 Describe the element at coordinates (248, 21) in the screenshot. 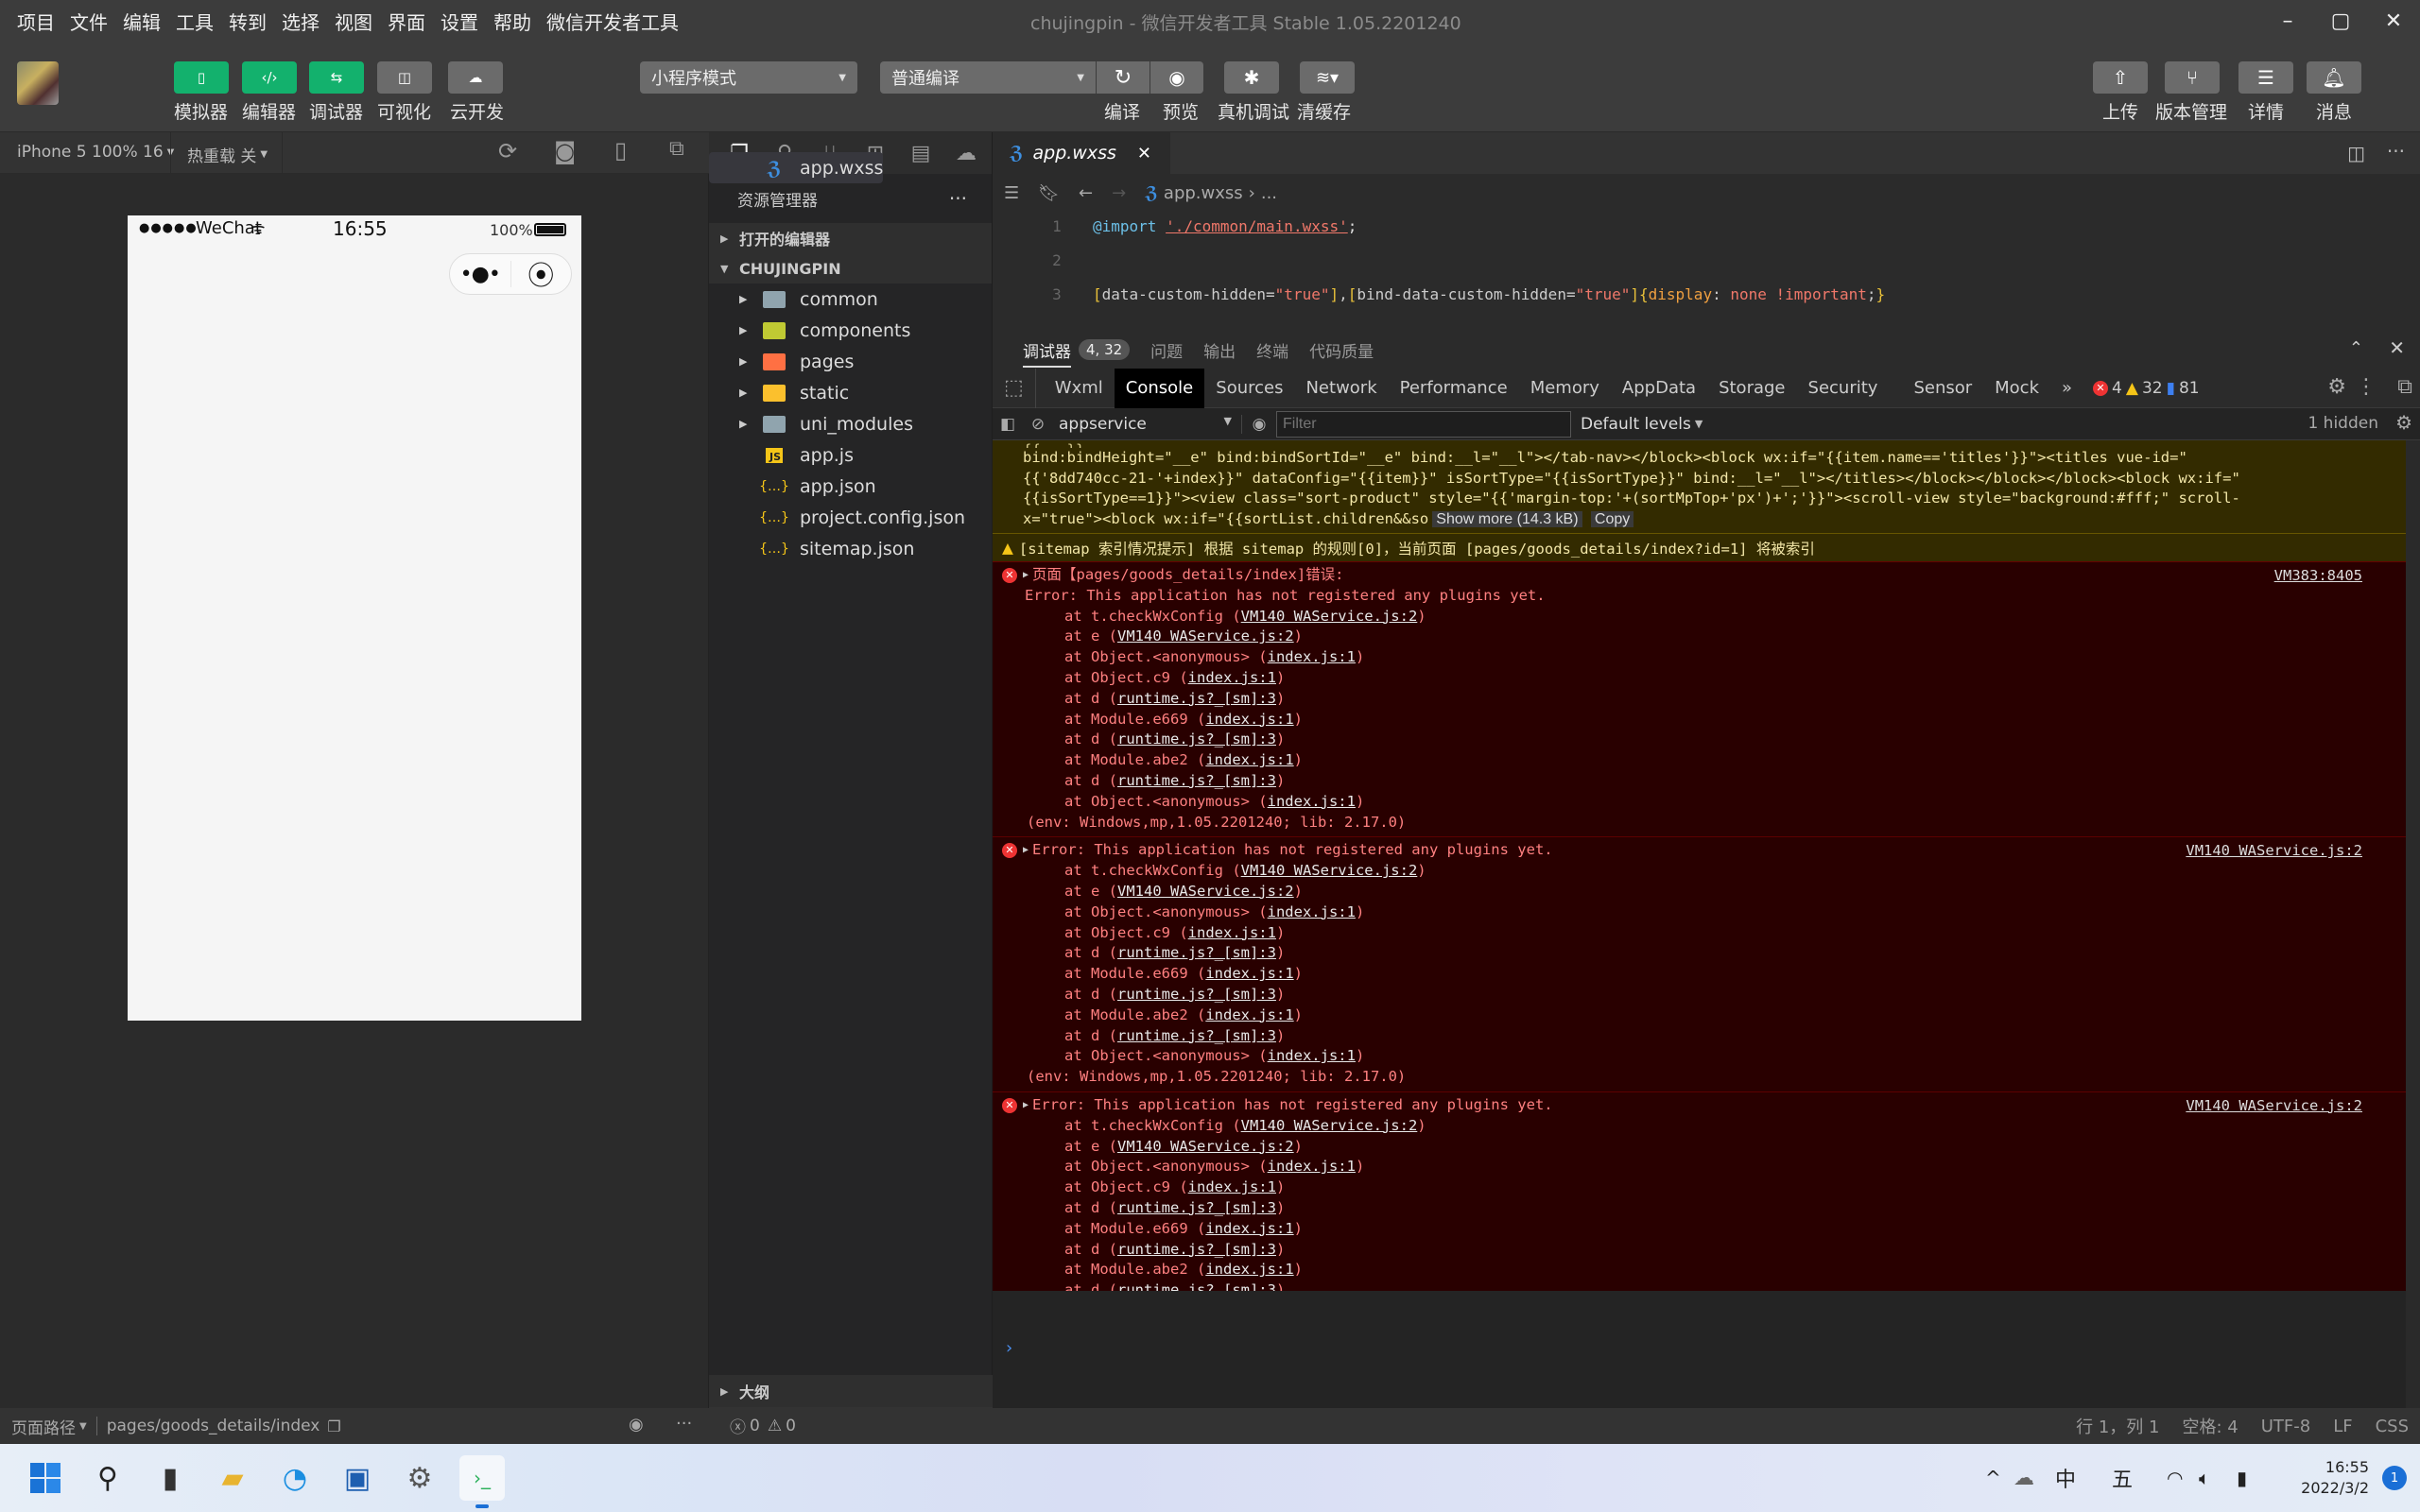

I see `menu-goto: 转到` at that location.